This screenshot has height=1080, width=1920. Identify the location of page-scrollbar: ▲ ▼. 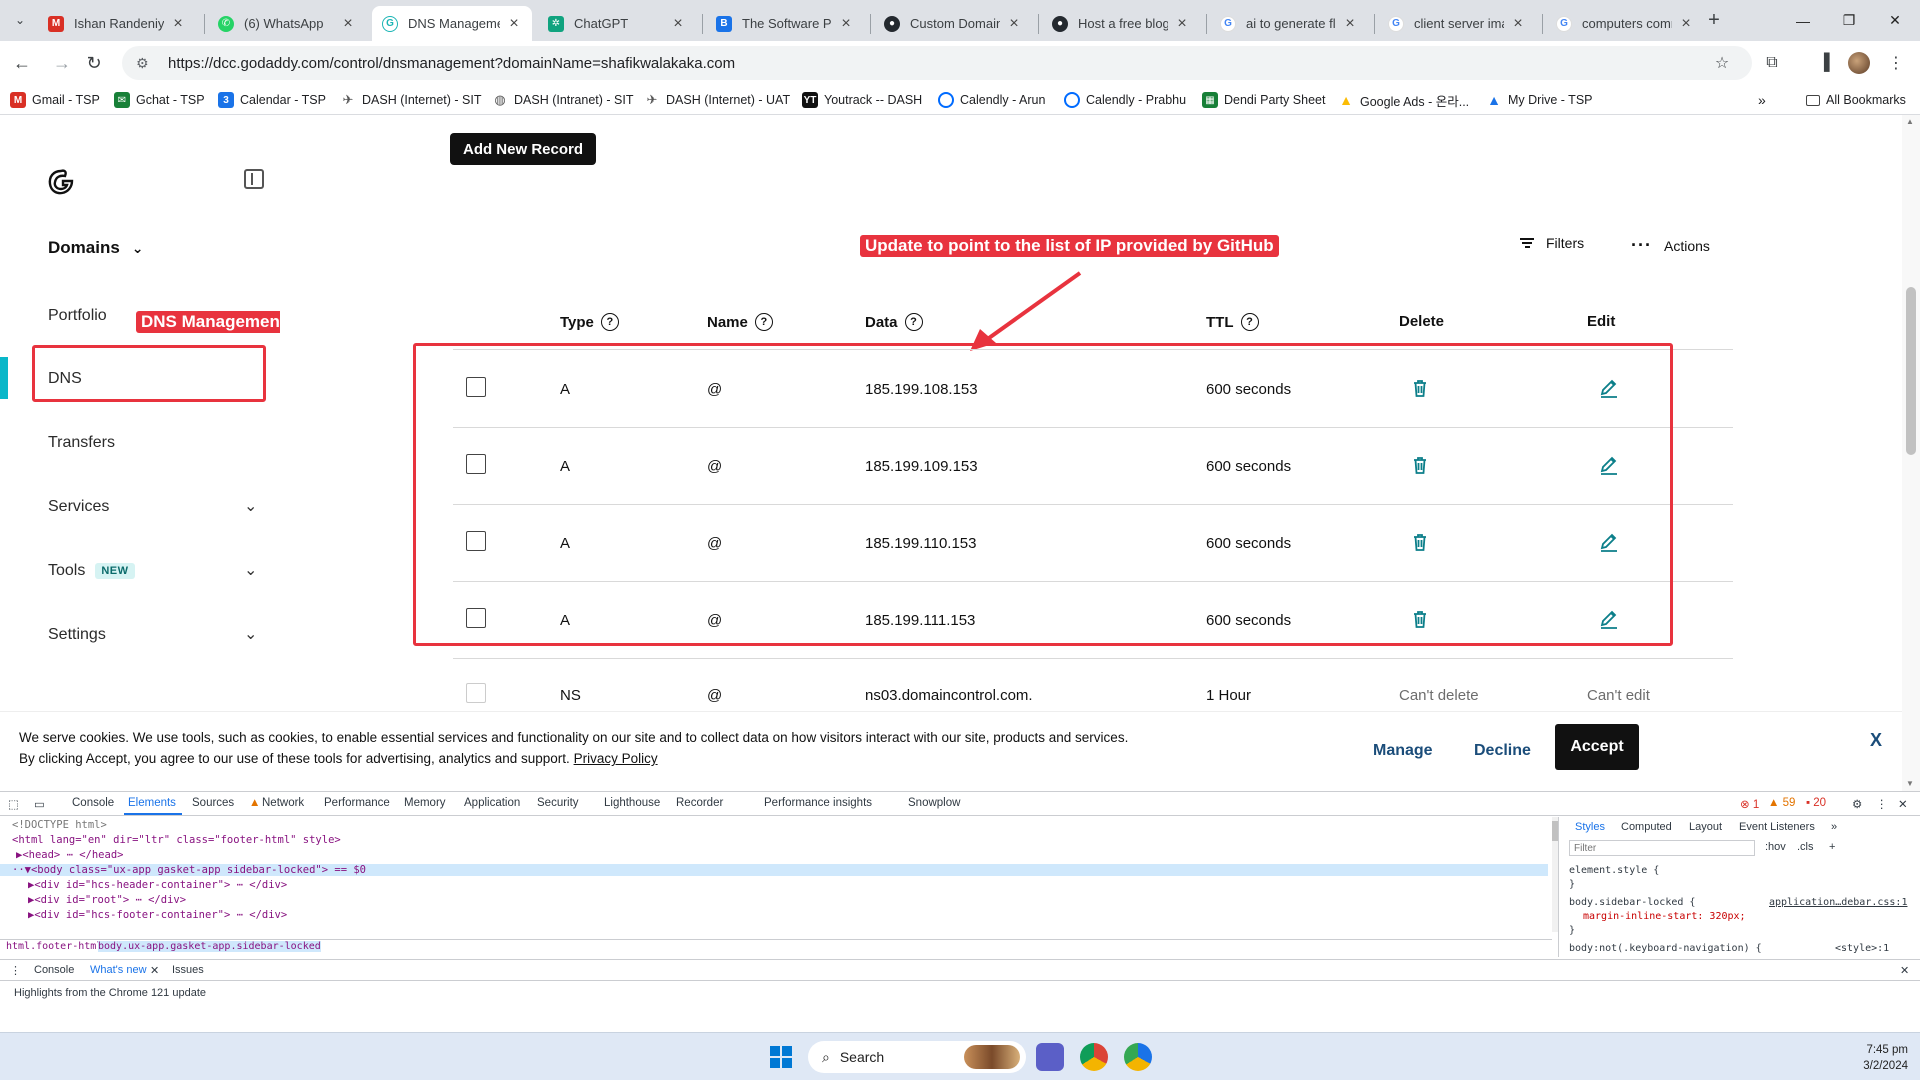
(1911, 453).